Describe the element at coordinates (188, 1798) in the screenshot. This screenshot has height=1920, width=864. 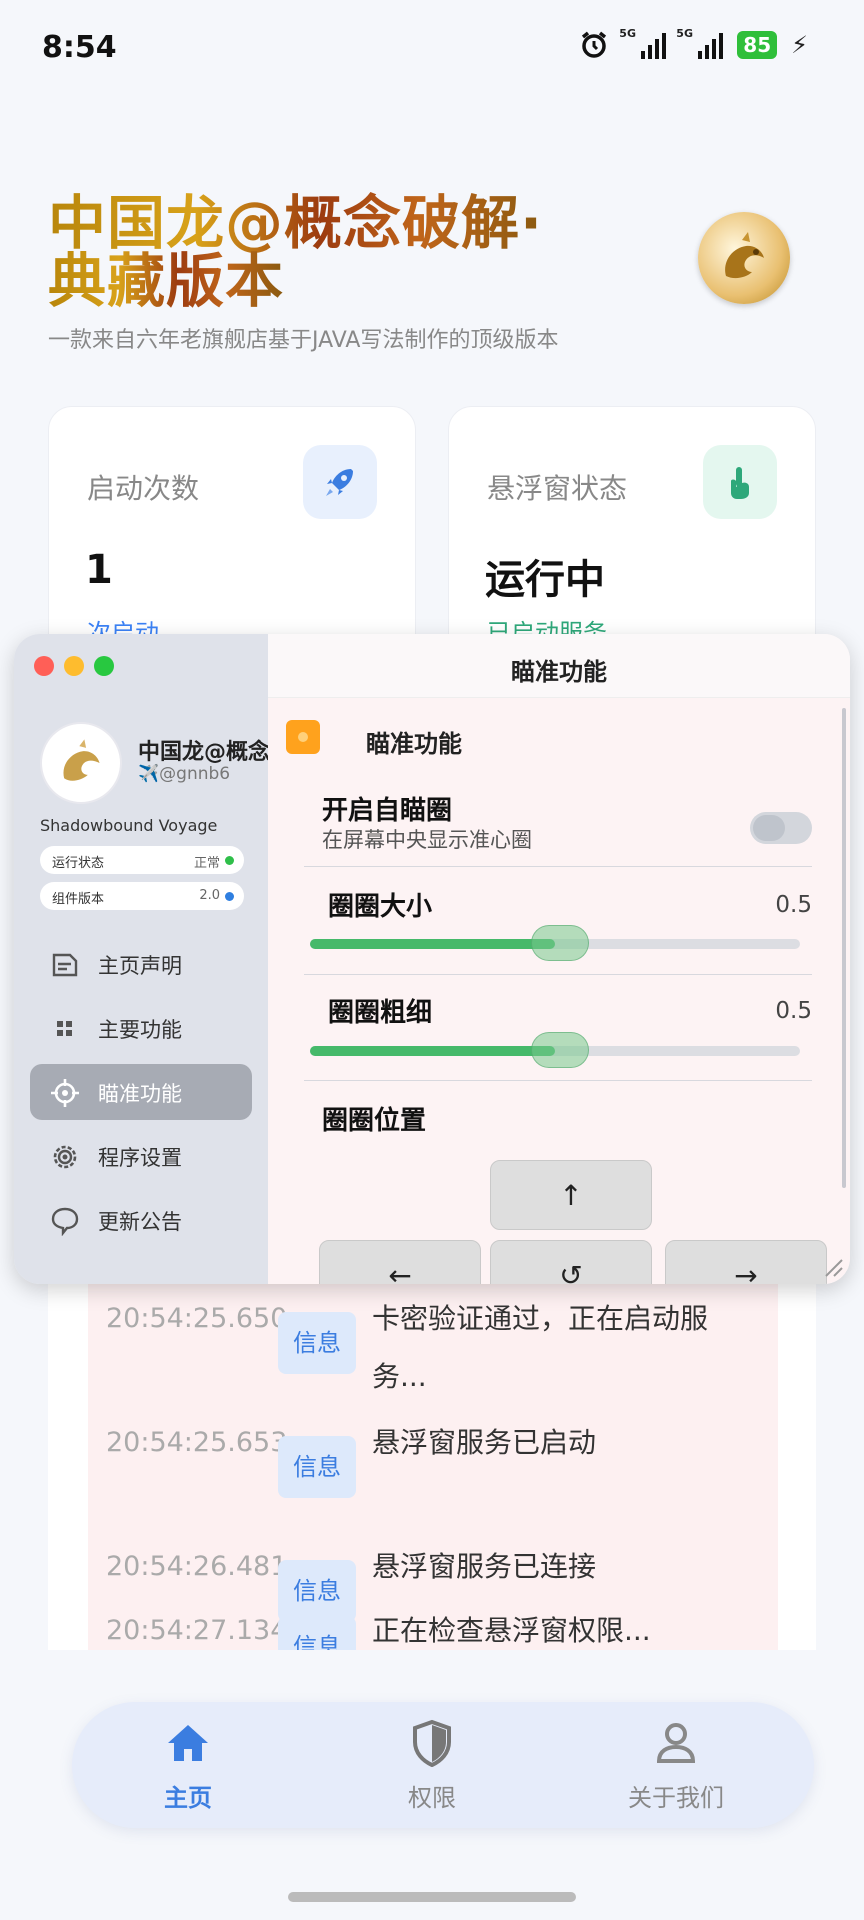
I see `nav-label: 主页` at that location.